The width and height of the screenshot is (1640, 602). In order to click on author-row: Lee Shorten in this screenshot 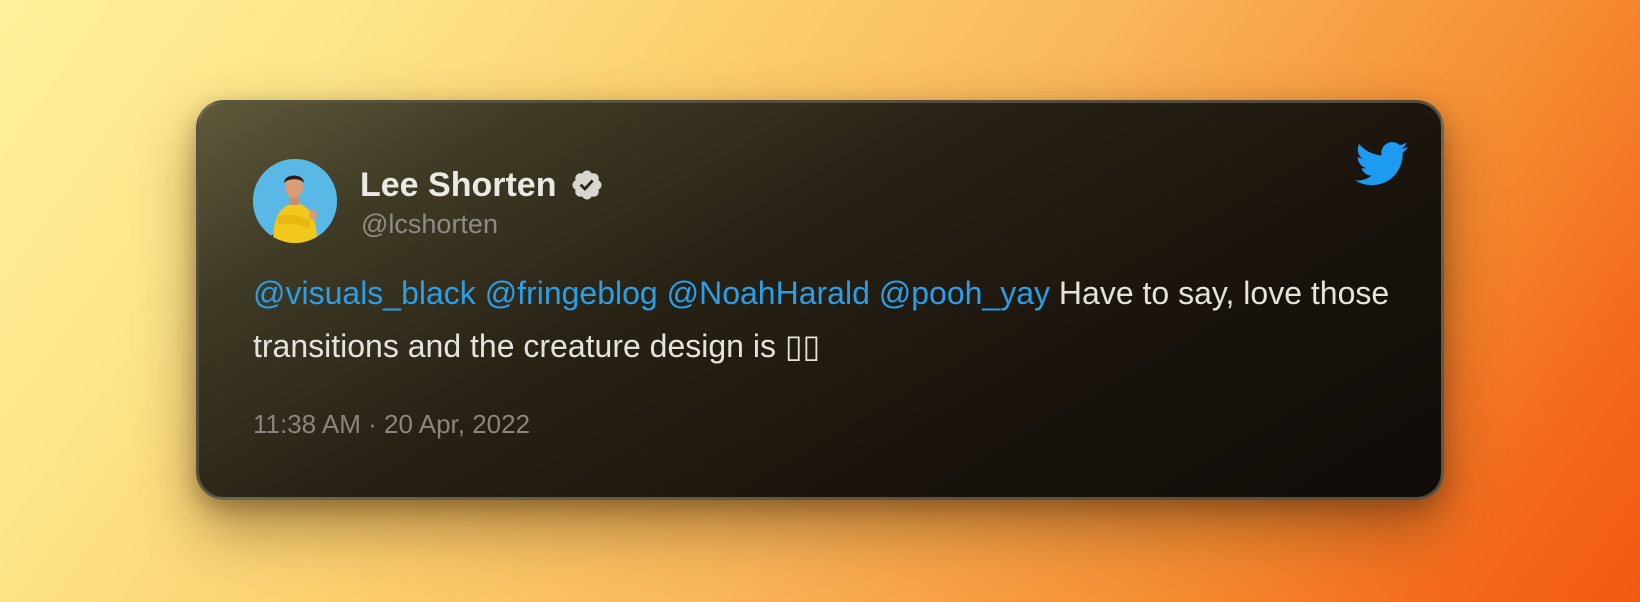, I will do `click(482, 185)`.